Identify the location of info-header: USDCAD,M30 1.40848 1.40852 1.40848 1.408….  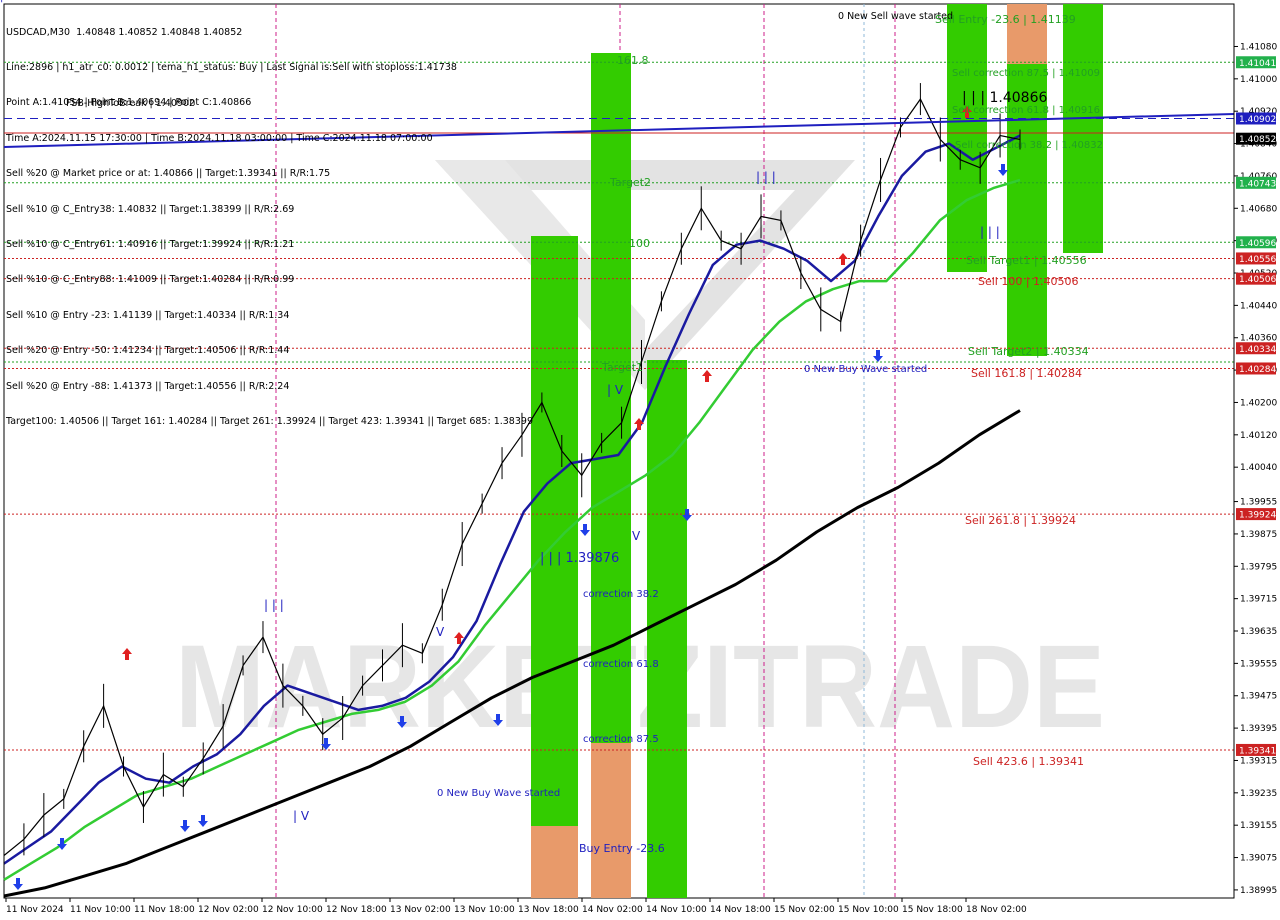
(124, 32).